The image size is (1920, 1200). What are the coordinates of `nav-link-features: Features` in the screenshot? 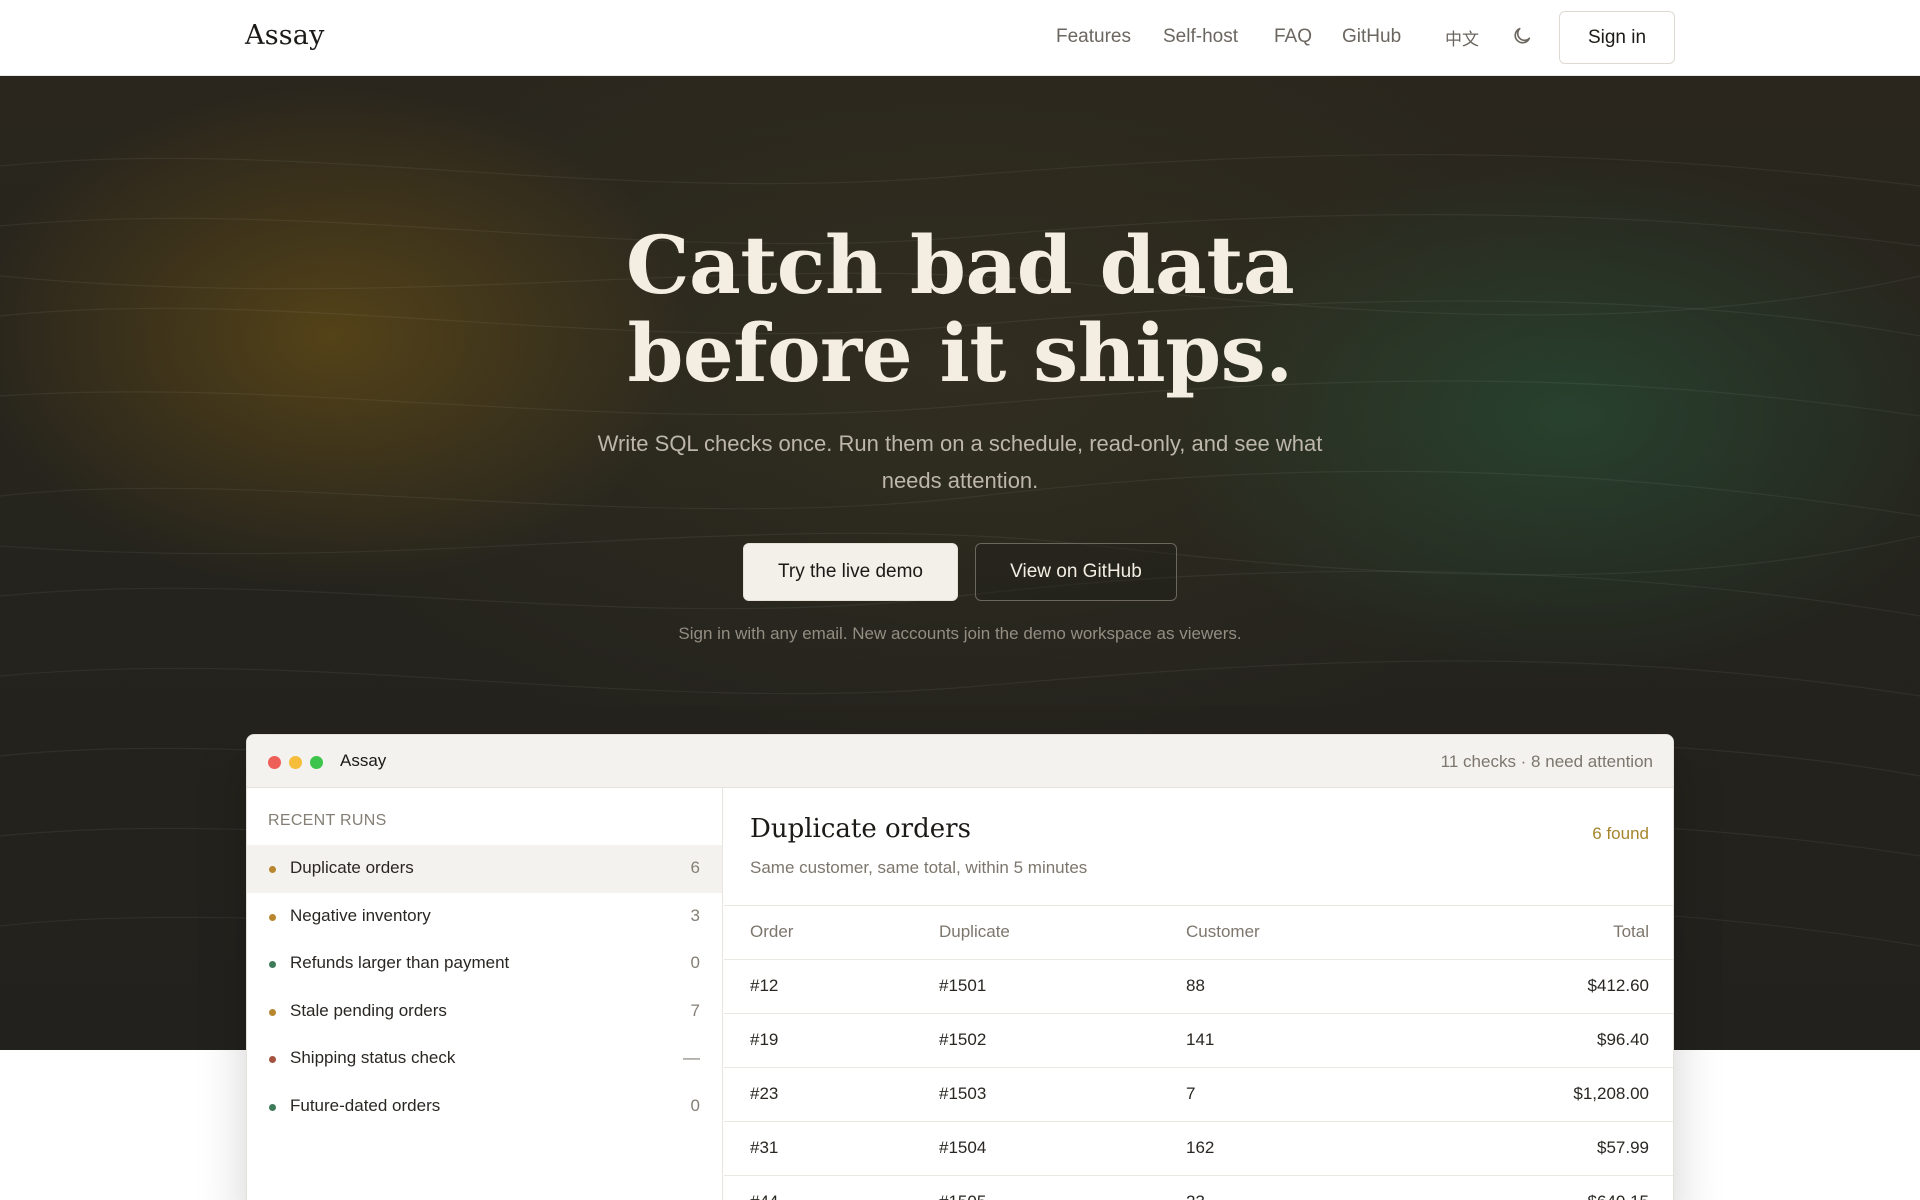 It's located at (1093, 37).